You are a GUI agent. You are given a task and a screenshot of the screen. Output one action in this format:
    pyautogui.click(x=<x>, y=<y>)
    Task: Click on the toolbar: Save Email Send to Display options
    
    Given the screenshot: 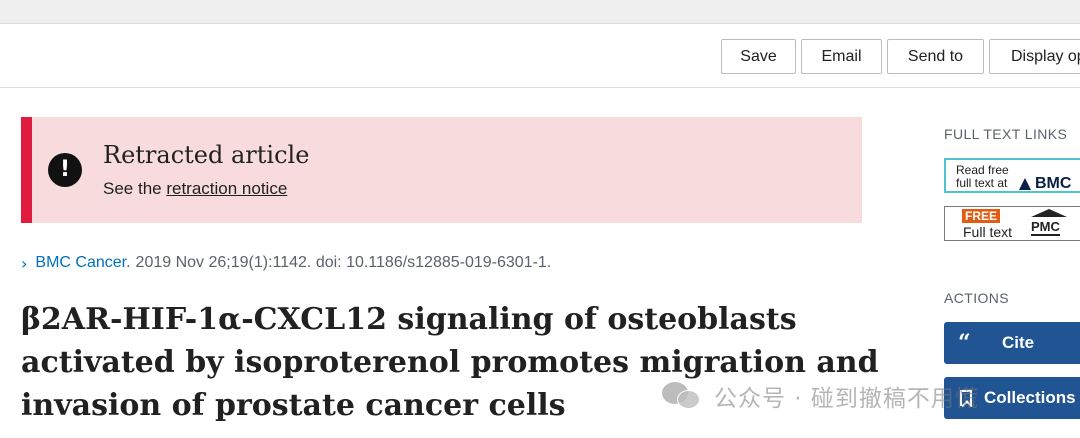 What is the action you would take?
    pyautogui.click(x=540, y=56)
    